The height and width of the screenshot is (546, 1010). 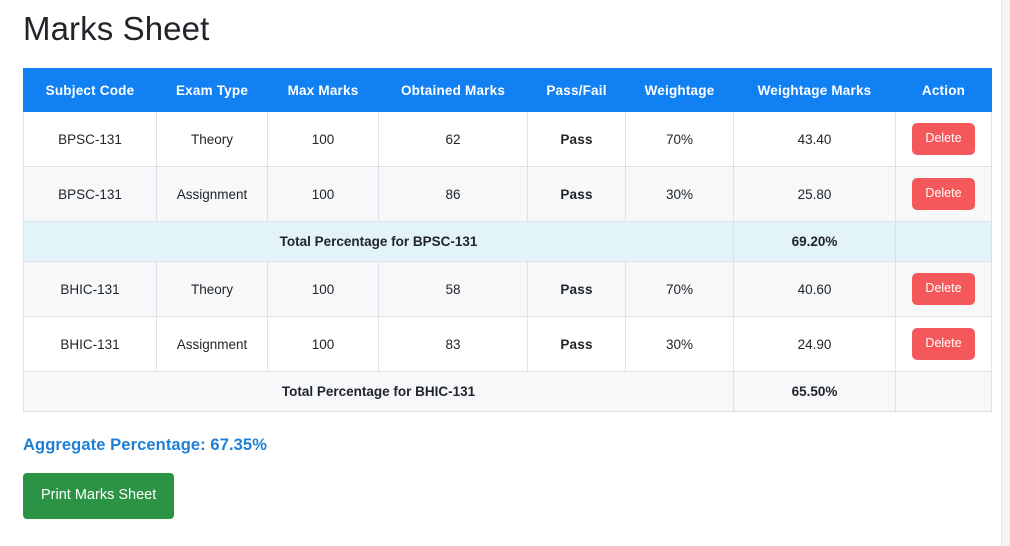 I want to click on cell-weightage-marks: 24.90, so click(x=814, y=344).